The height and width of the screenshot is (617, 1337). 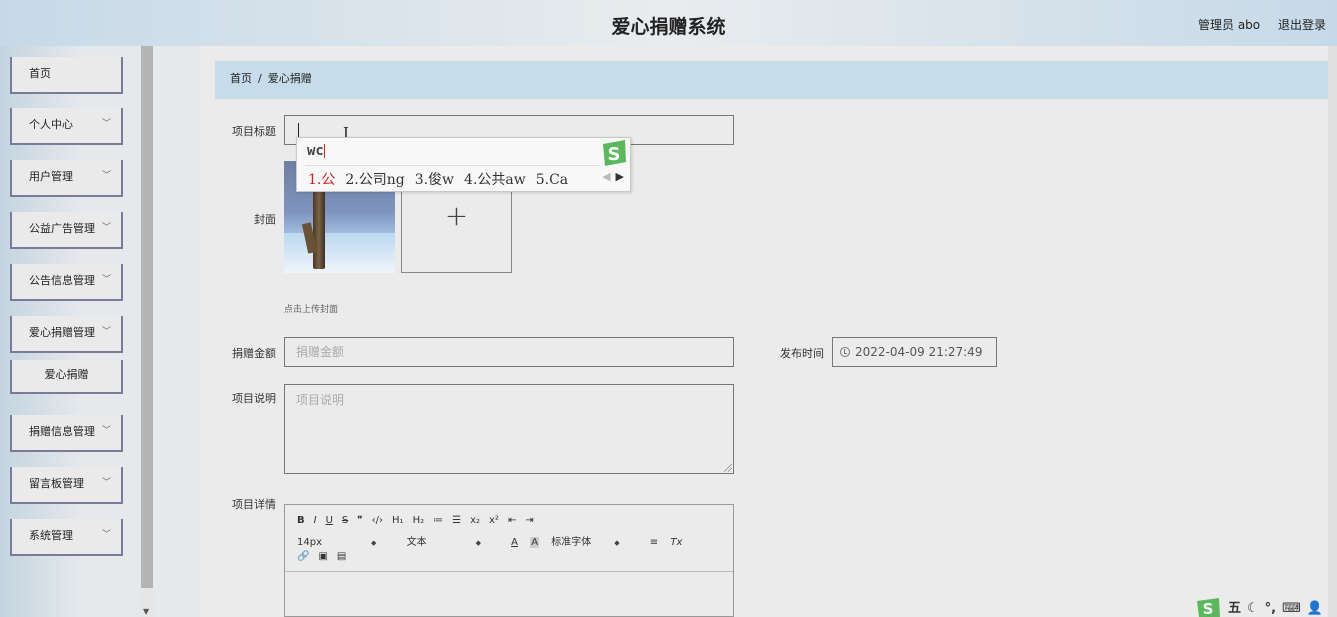 I want to click on sogou-tray-icon: S, so click(x=1208, y=607).